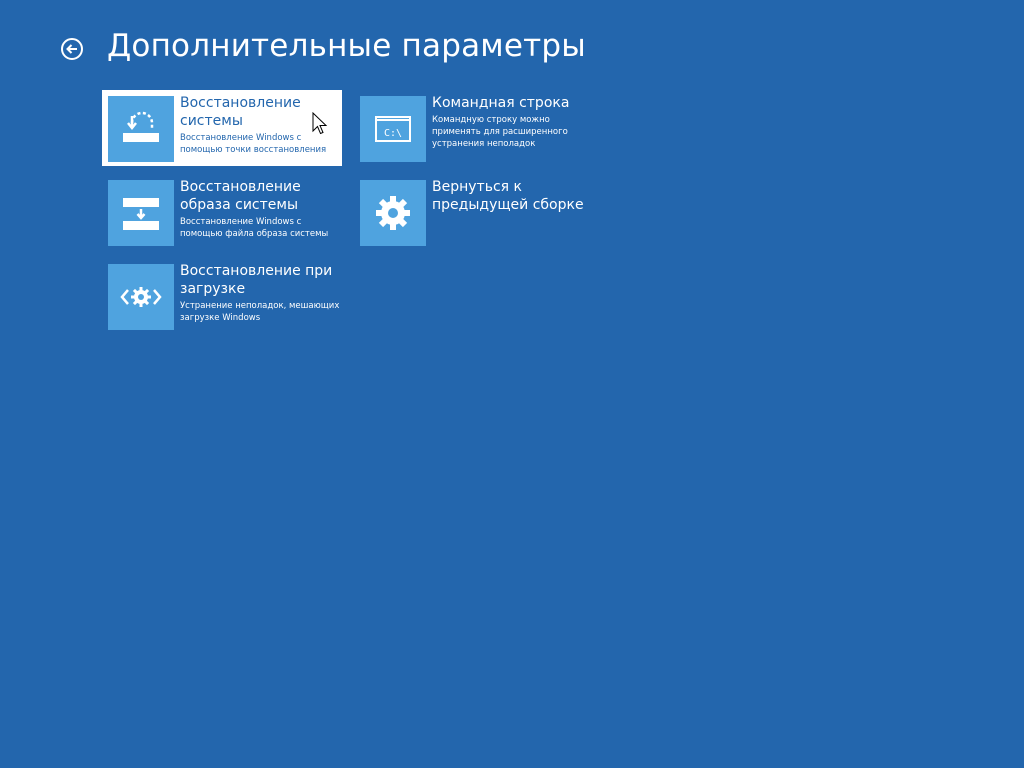 This screenshot has height=768, width=1024. I want to click on option-previous-build: Вернуться к предыдущей сборке, so click(474, 212).